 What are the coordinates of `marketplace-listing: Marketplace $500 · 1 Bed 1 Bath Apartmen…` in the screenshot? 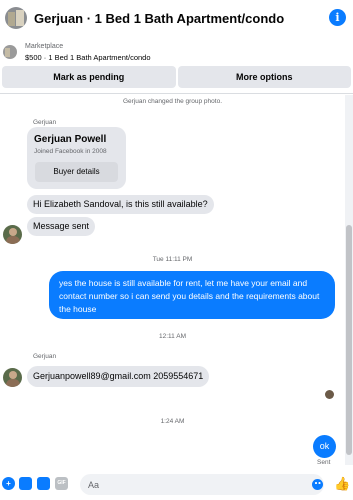 It's located at (176, 52).